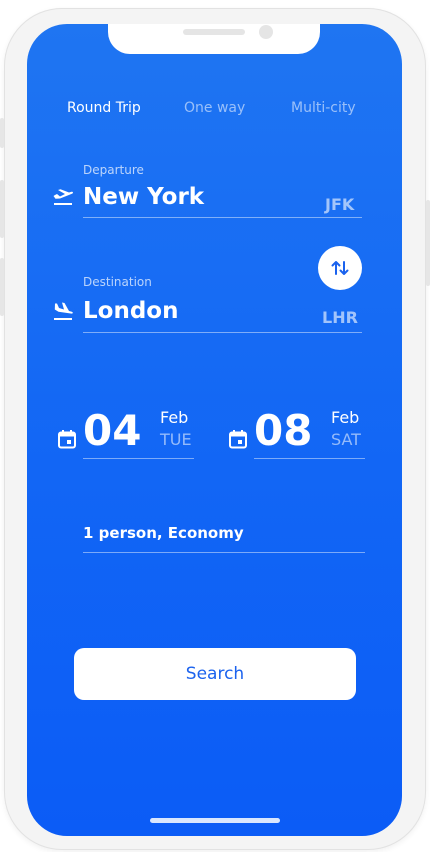 This screenshot has height=852, width=430. I want to click on plane-landing-icon, so click(63, 314).